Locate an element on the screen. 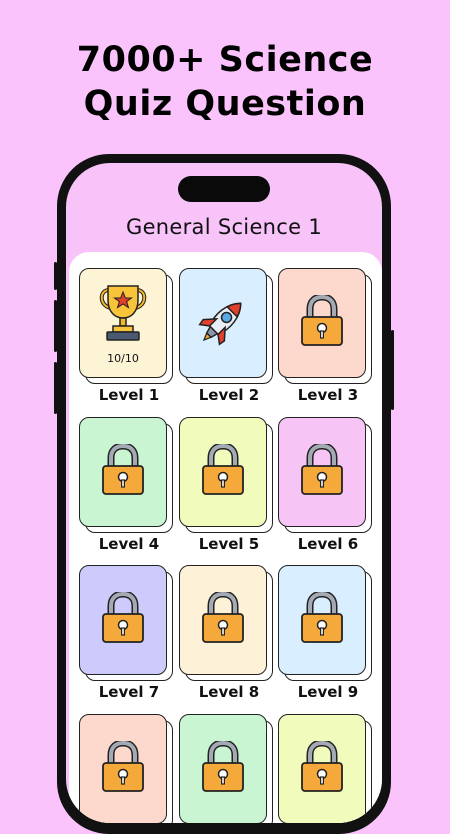 The width and height of the screenshot is (450, 834). level-label: Level 6 is located at coordinates (328, 544).